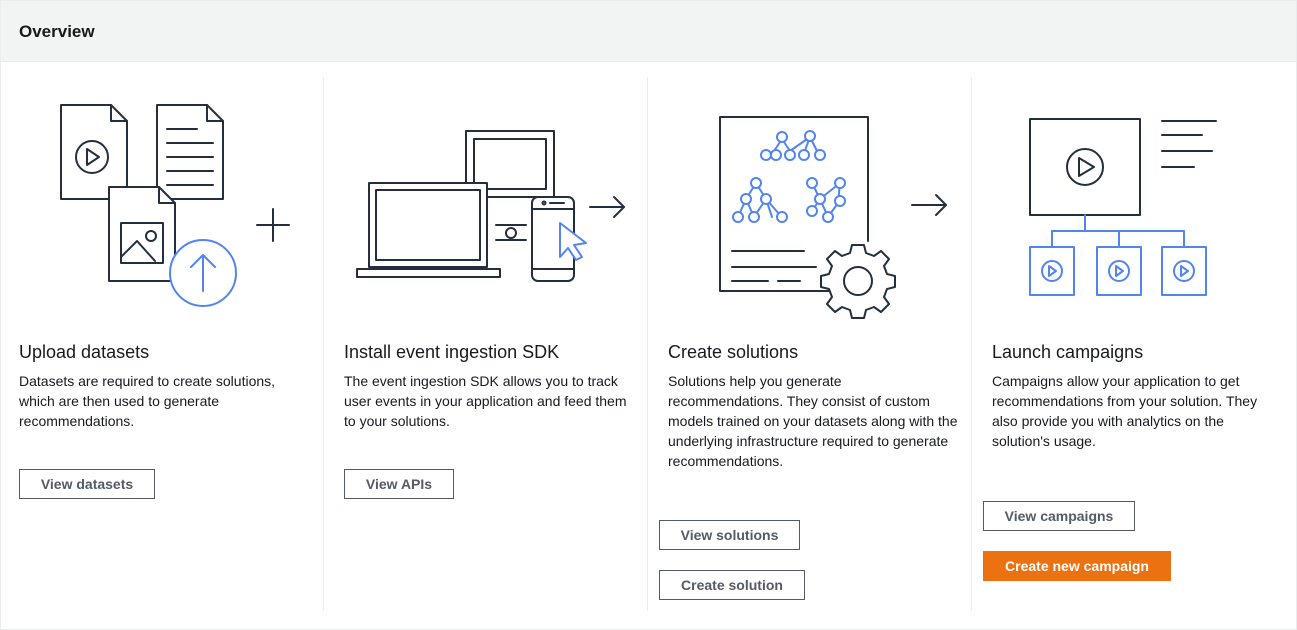 The image size is (1297, 630). What do you see at coordinates (452, 352) in the screenshot?
I see `step-title: Install event ingestion SDK` at bounding box center [452, 352].